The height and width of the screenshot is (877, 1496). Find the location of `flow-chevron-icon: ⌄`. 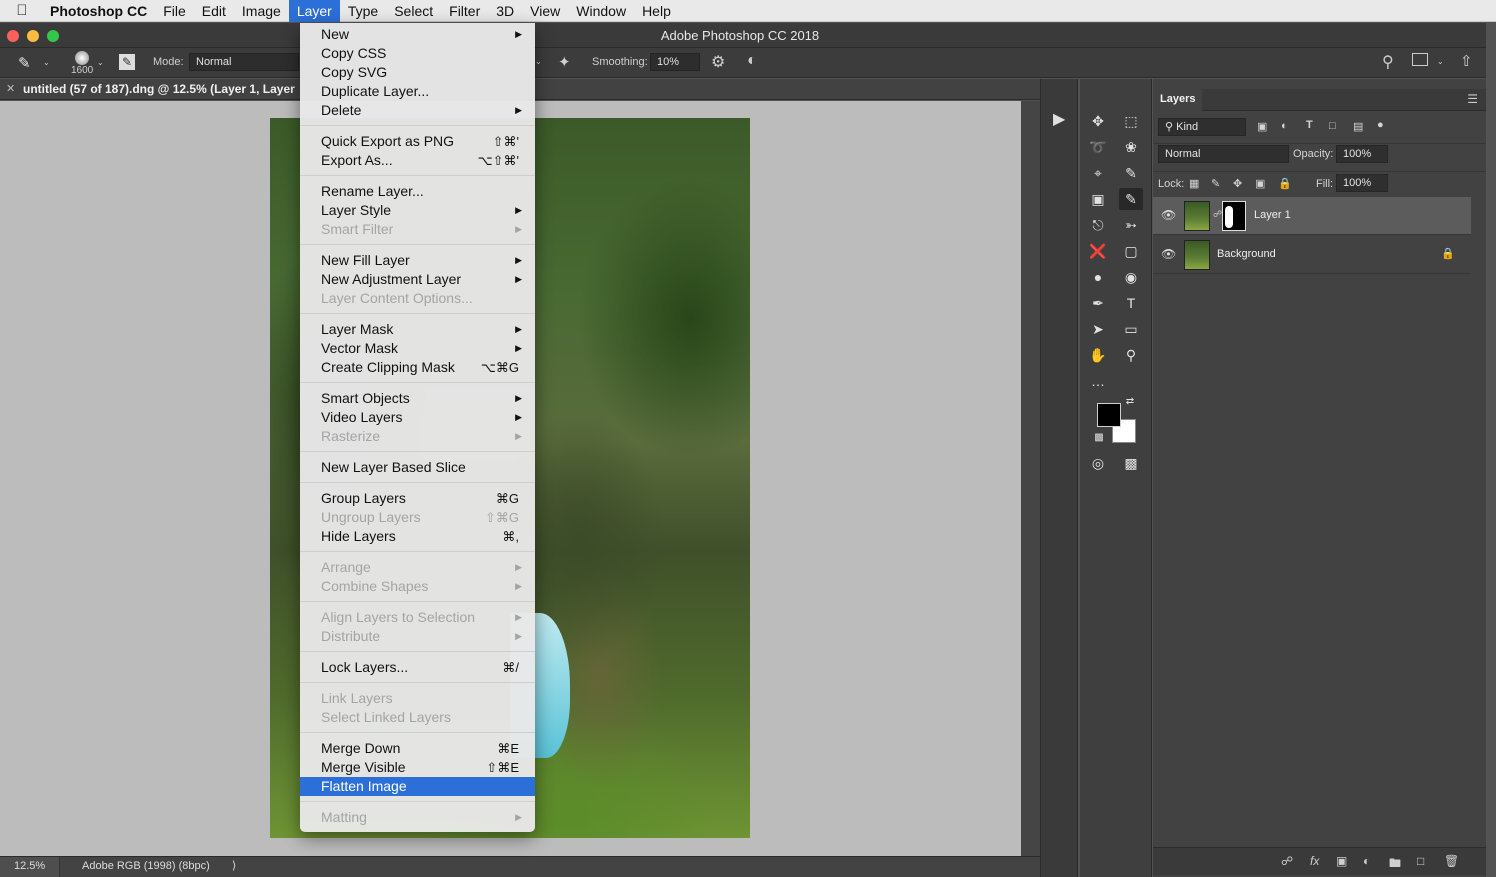

flow-chevron-icon: ⌄ is located at coordinates (538, 61).